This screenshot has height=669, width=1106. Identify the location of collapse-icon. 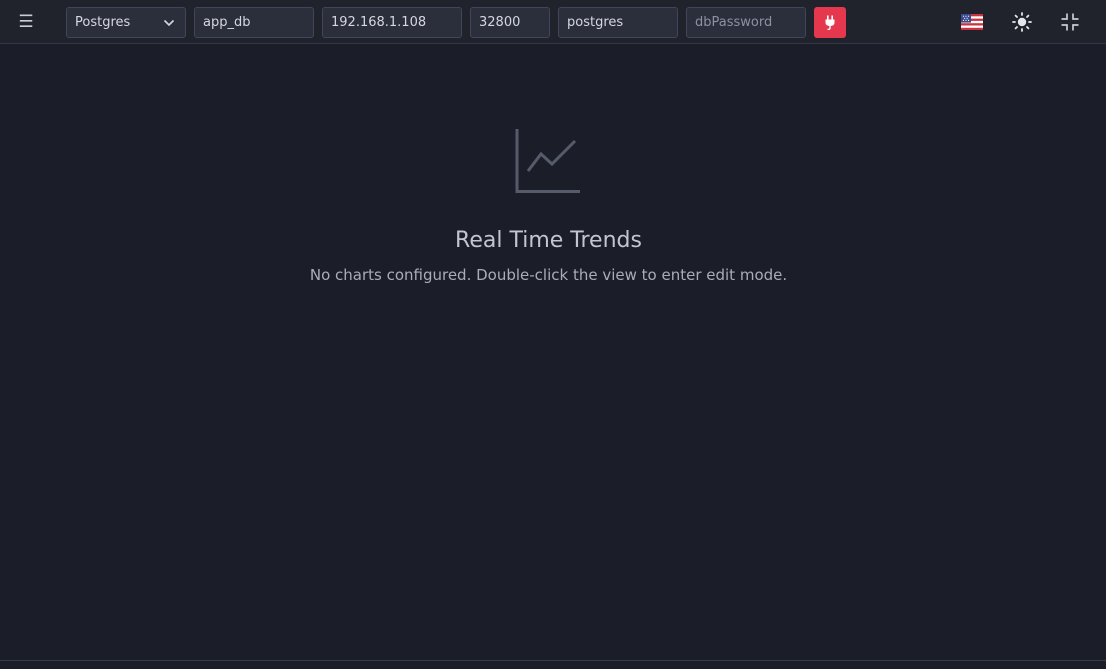
(1070, 22).